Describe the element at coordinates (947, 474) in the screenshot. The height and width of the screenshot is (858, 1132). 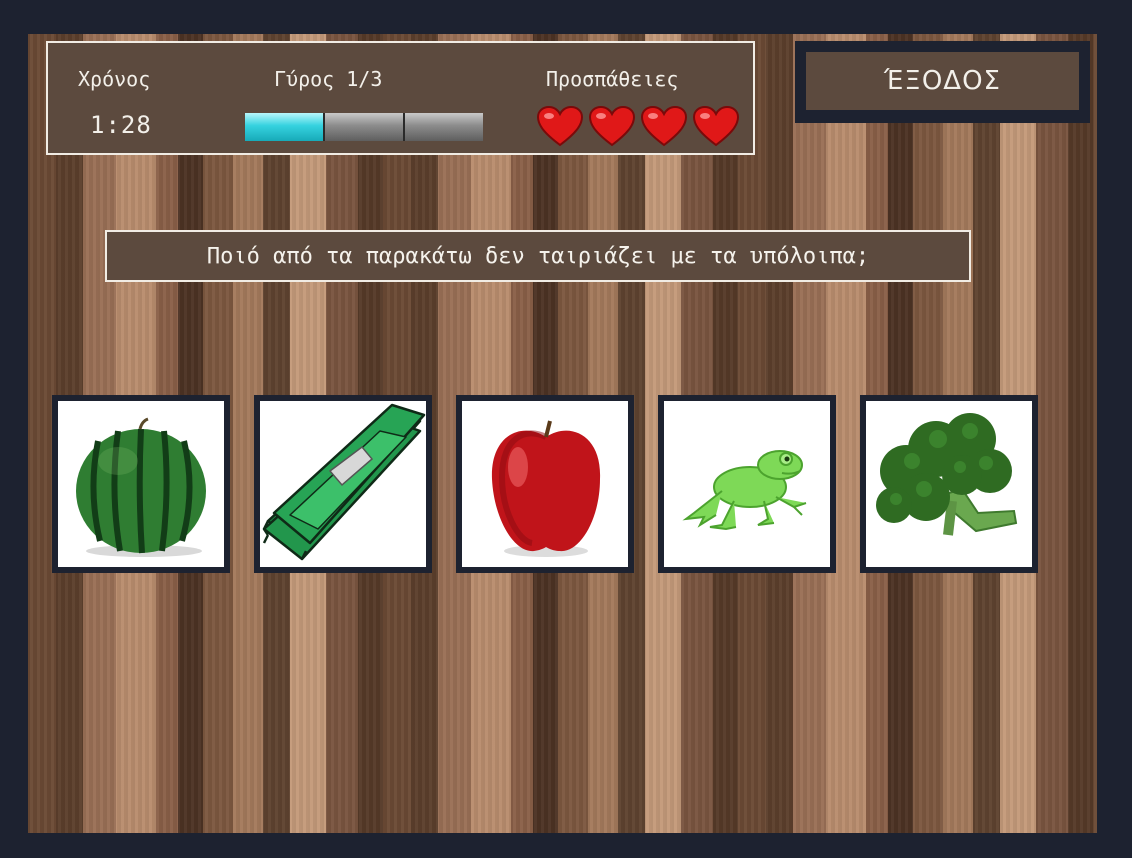
I see `broccoli-icon` at that location.